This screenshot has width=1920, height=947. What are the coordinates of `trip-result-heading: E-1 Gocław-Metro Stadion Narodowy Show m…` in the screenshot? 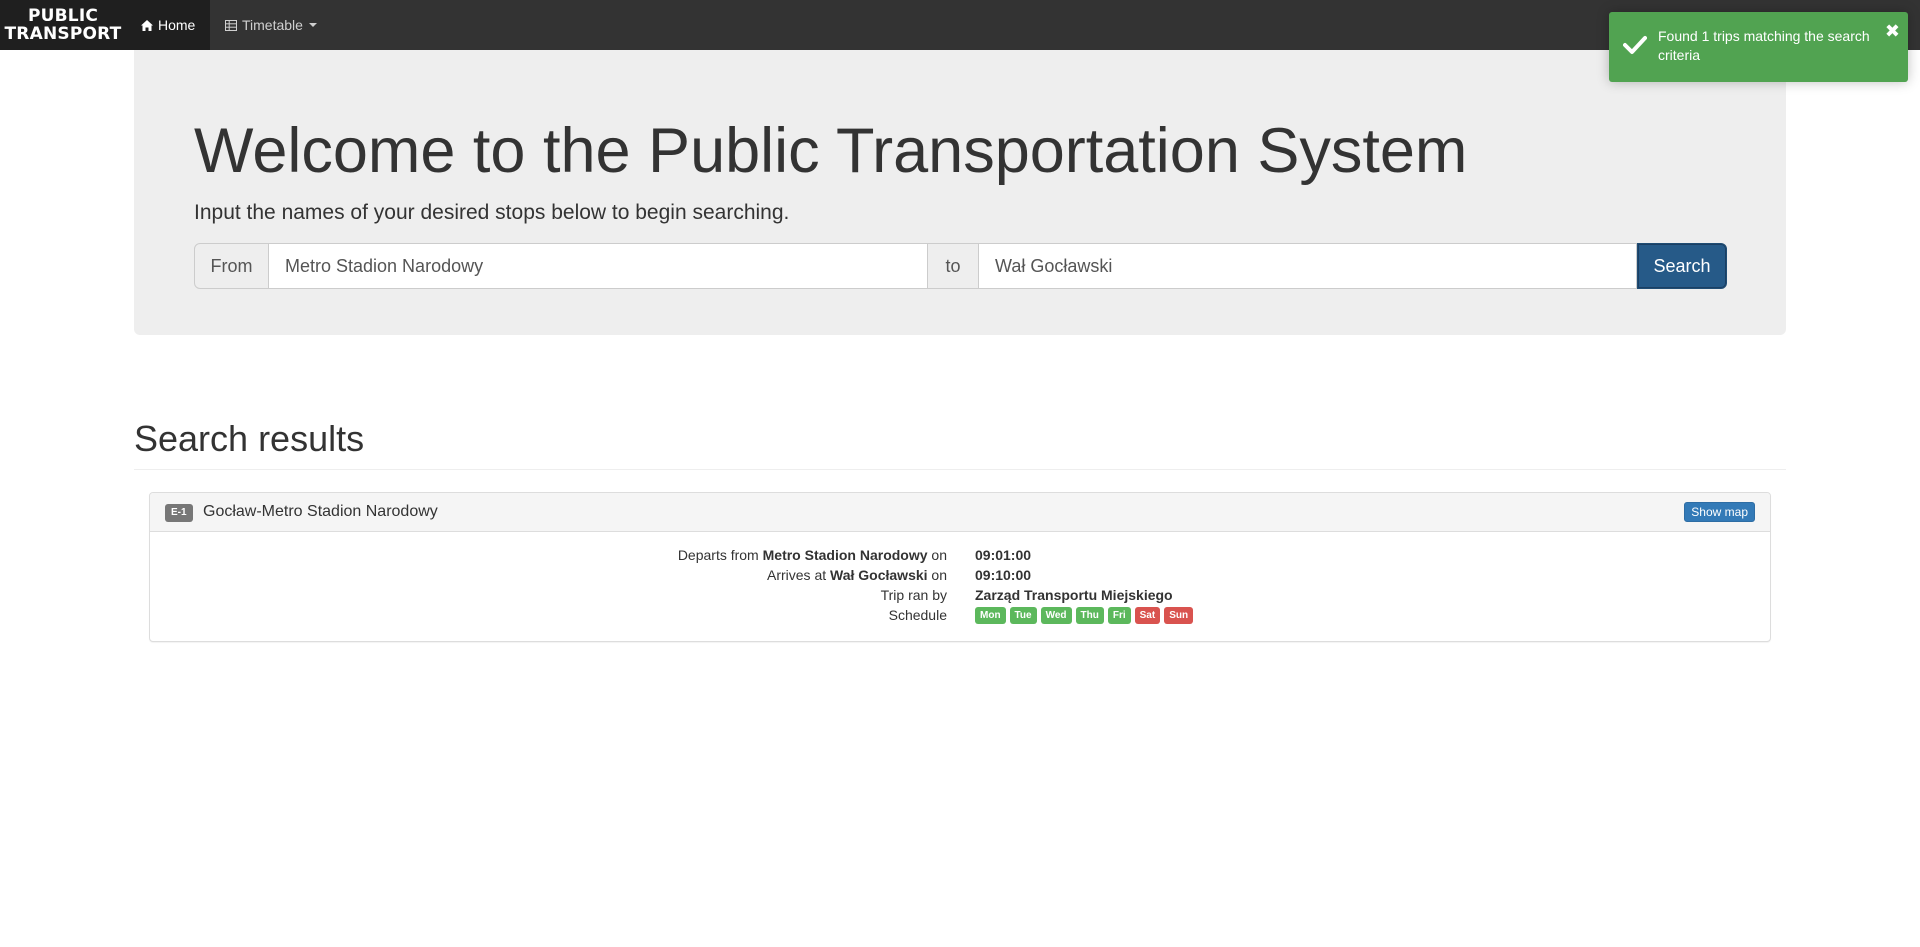 It's located at (960, 512).